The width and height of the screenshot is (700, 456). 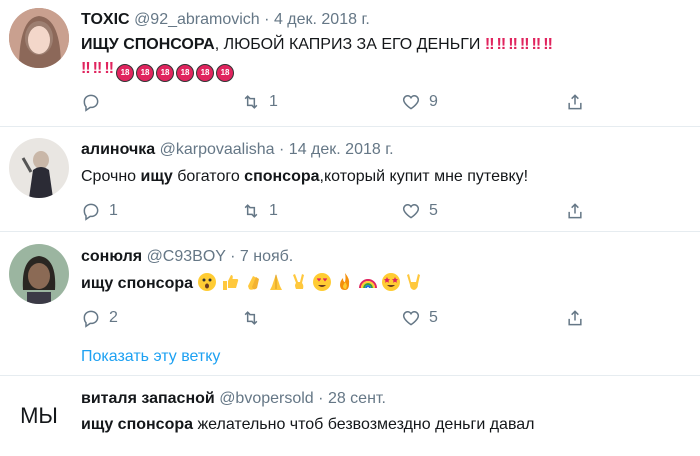 What do you see at coordinates (341, 102) in the screenshot?
I see `tweet-actions: 1 9` at bounding box center [341, 102].